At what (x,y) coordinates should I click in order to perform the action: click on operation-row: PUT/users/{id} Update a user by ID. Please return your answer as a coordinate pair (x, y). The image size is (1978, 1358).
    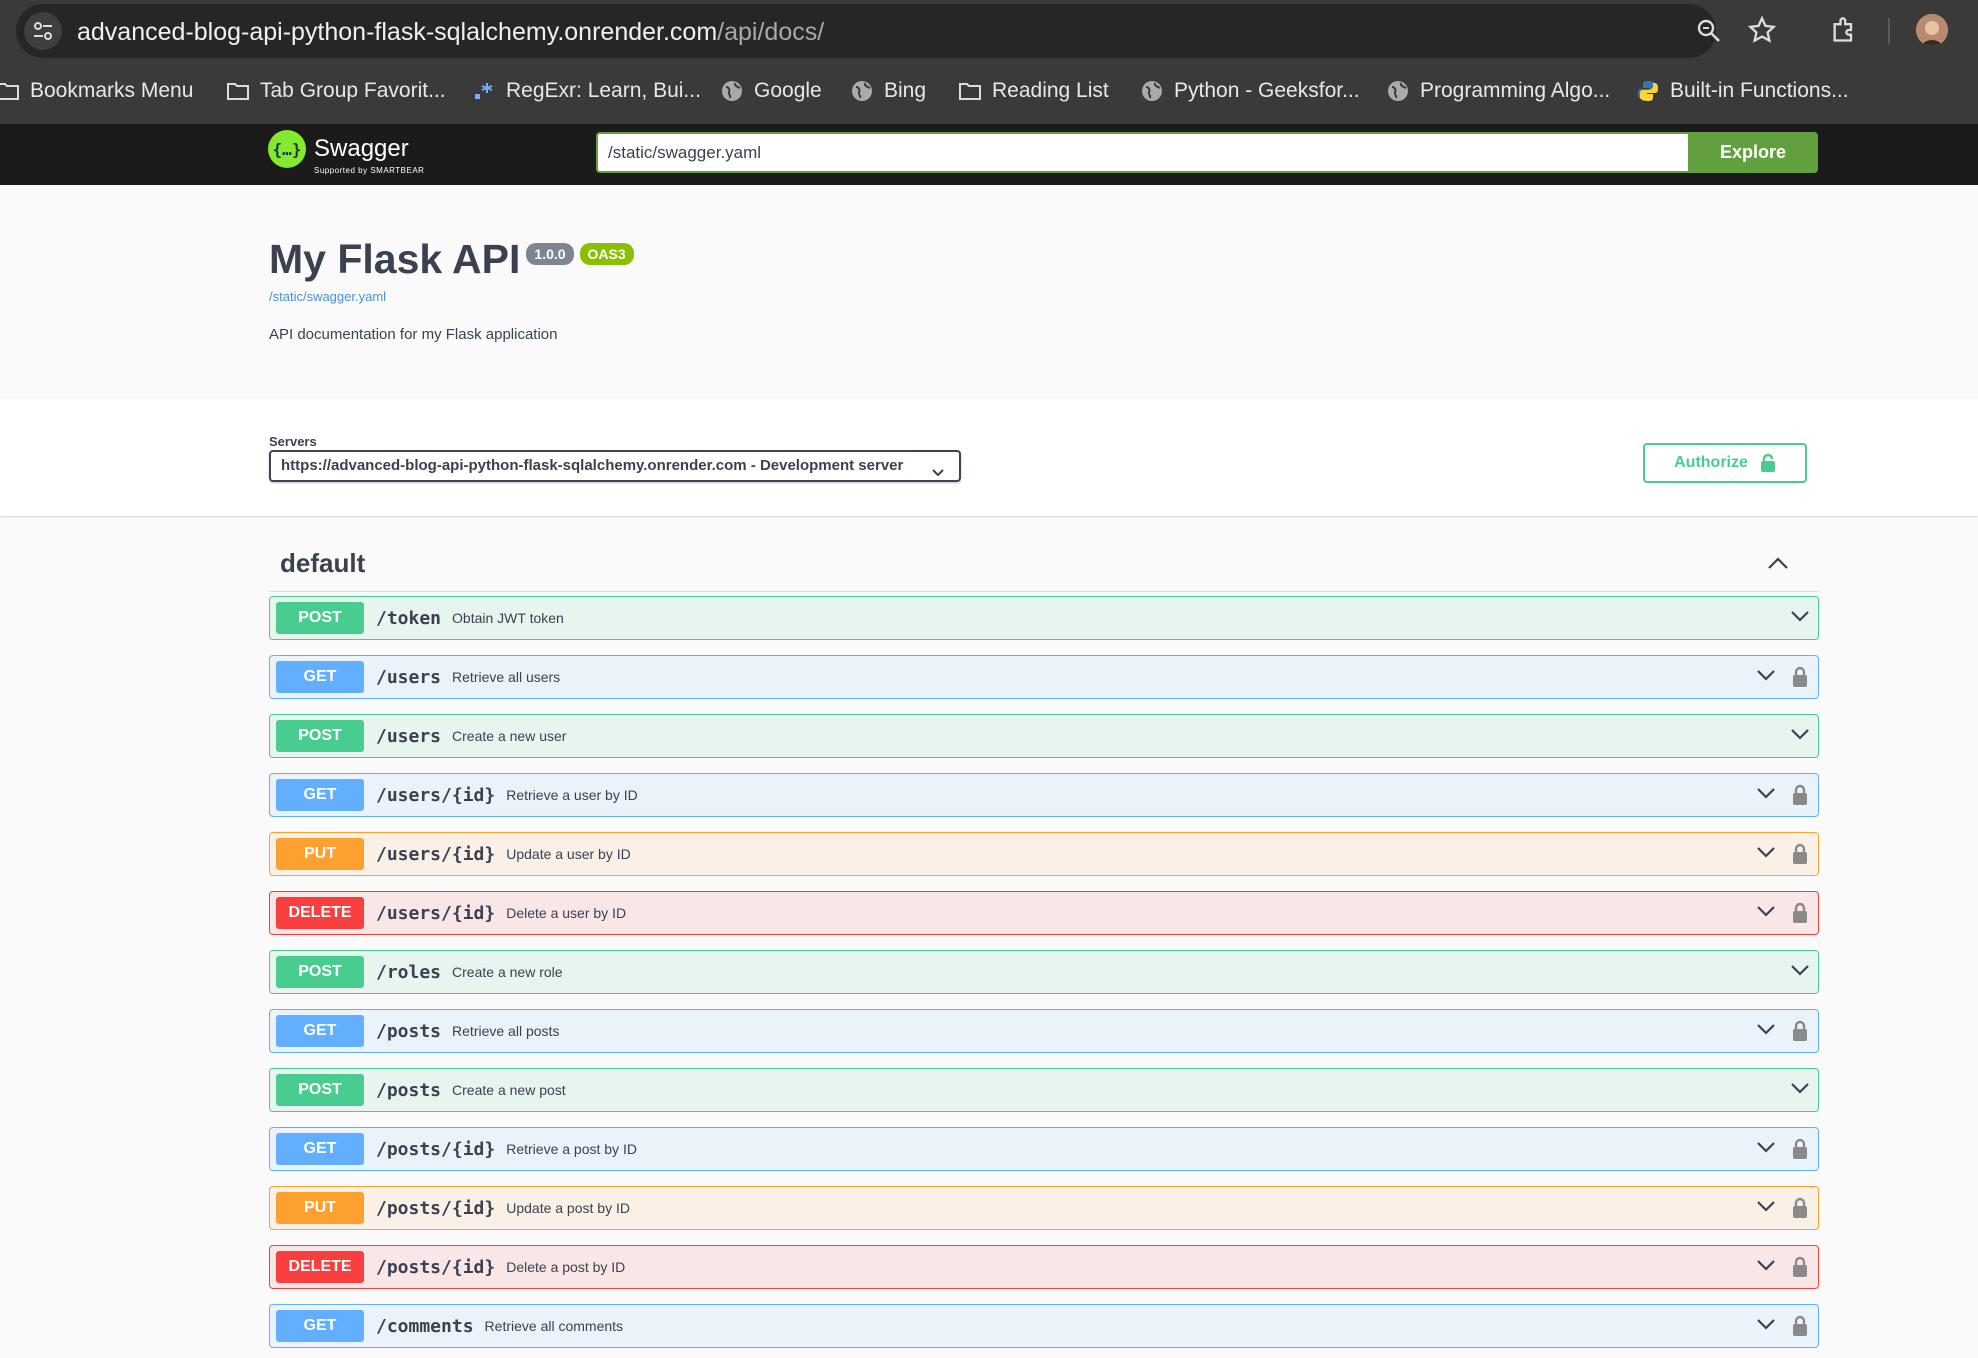
    Looking at the image, I should click on (1044, 854).